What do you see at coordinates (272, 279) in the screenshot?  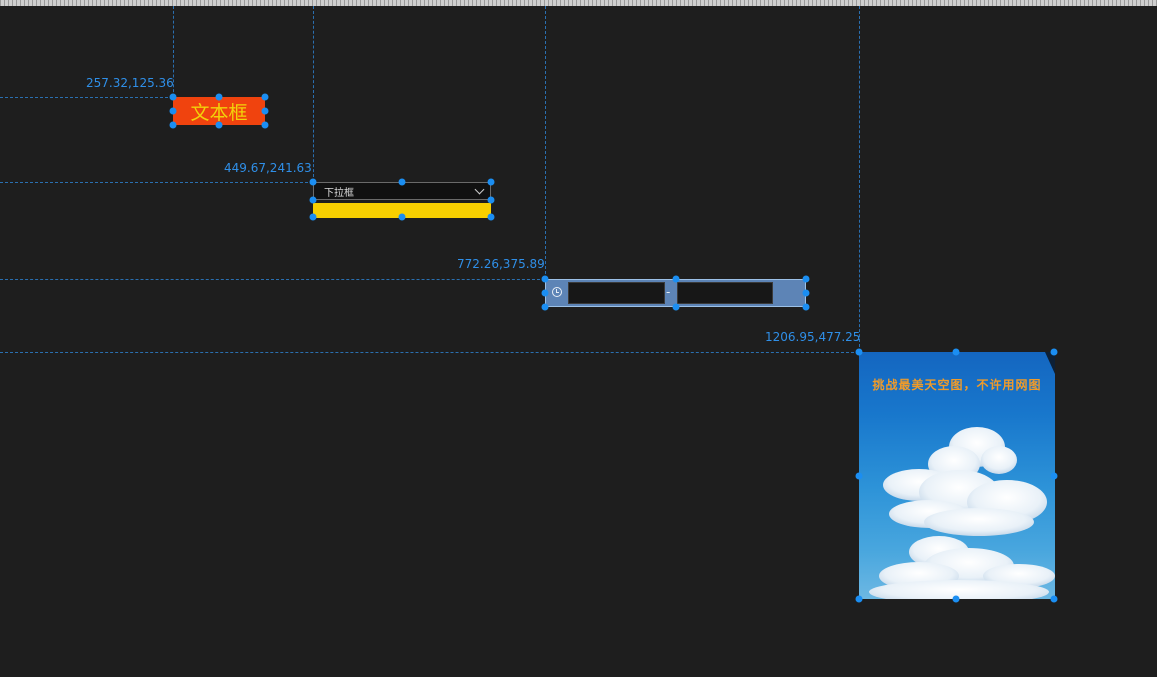 I see `guide-horizontal-timerange` at bounding box center [272, 279].